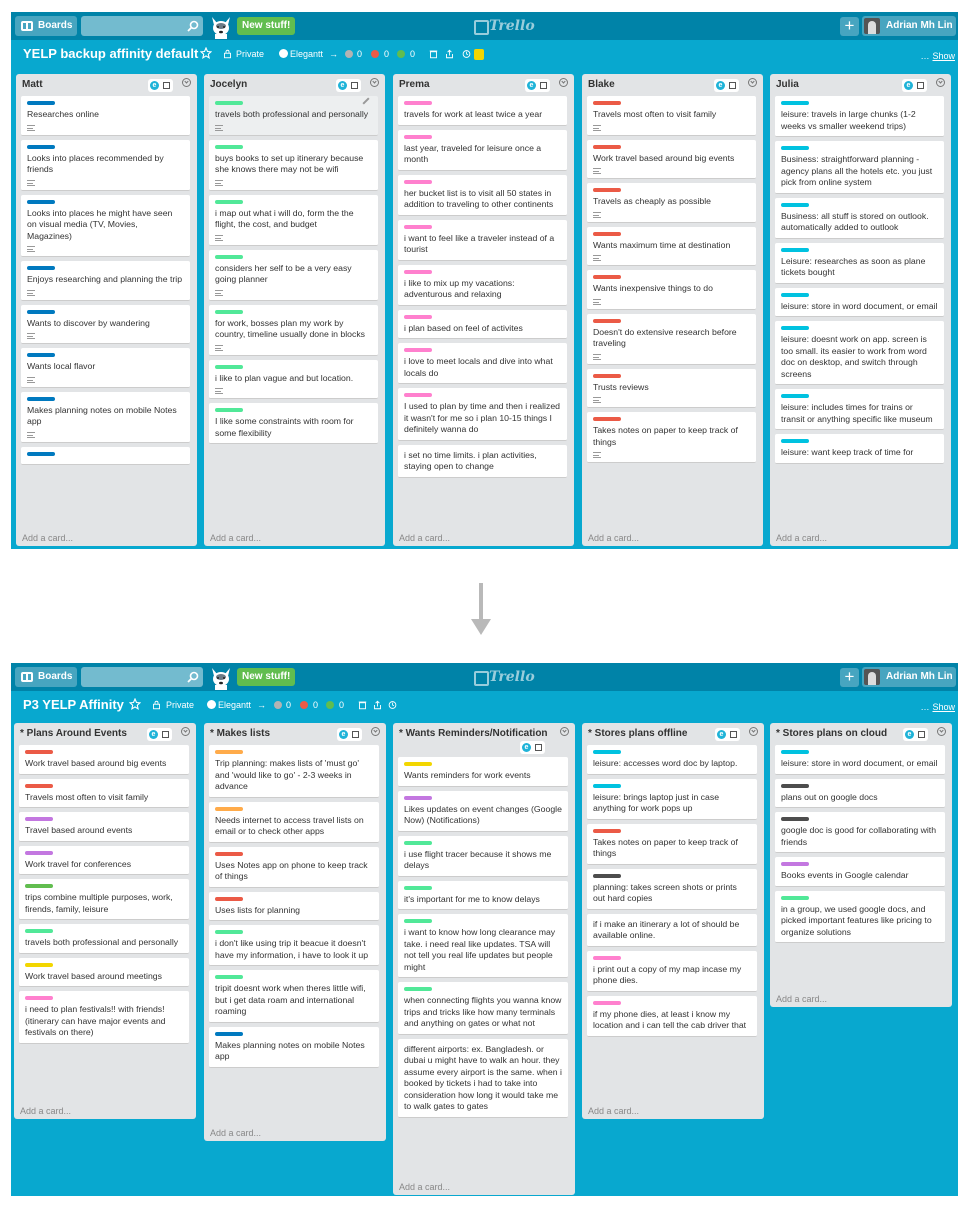 This screenshot has height=1207, width=972. Describe the element at coordinates (104, 793) in the screenshot. I see `card: Travels most often to visit family` at that location.